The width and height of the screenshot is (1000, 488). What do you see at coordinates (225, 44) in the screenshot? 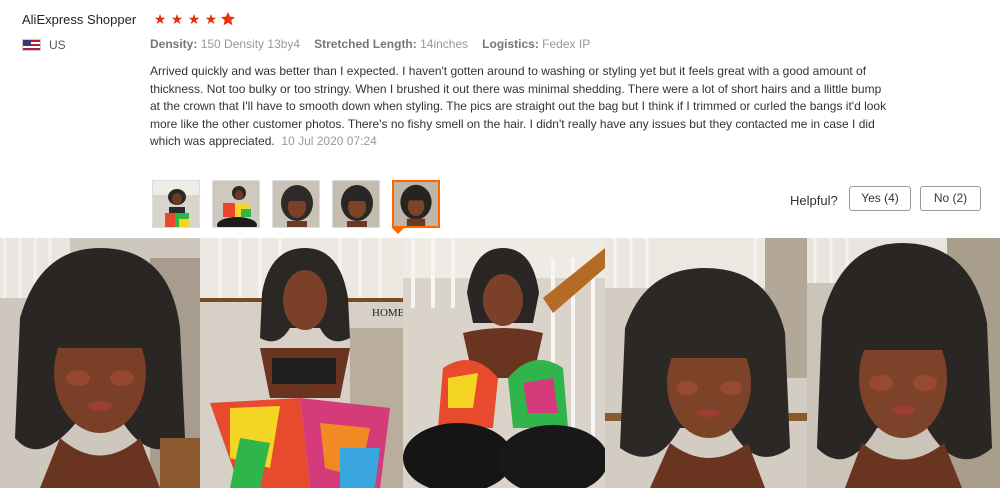
I see `attribute-density: Density: 150 Density 13by4` at bounding box center [225, 44].